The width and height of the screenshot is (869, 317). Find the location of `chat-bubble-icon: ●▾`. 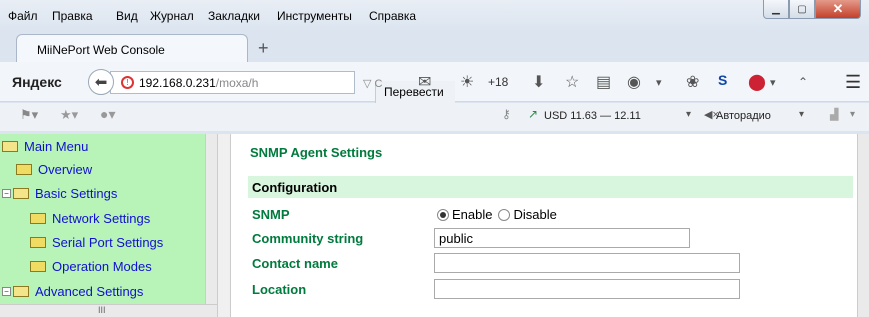

chat-bubble-icon: ●▾ is located at coordinates (107, 114).